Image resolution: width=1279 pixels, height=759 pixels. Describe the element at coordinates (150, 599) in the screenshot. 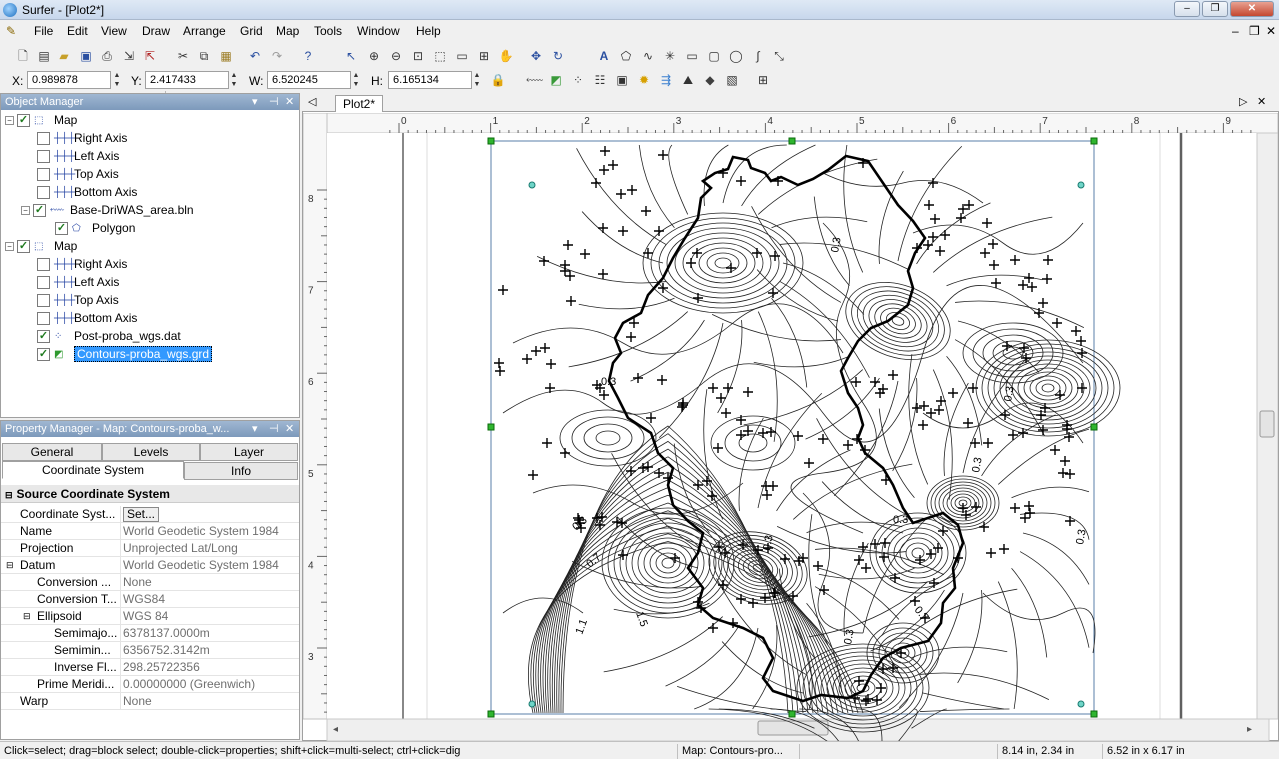

I see `property-row: Conversion T... WGS84` at that location.